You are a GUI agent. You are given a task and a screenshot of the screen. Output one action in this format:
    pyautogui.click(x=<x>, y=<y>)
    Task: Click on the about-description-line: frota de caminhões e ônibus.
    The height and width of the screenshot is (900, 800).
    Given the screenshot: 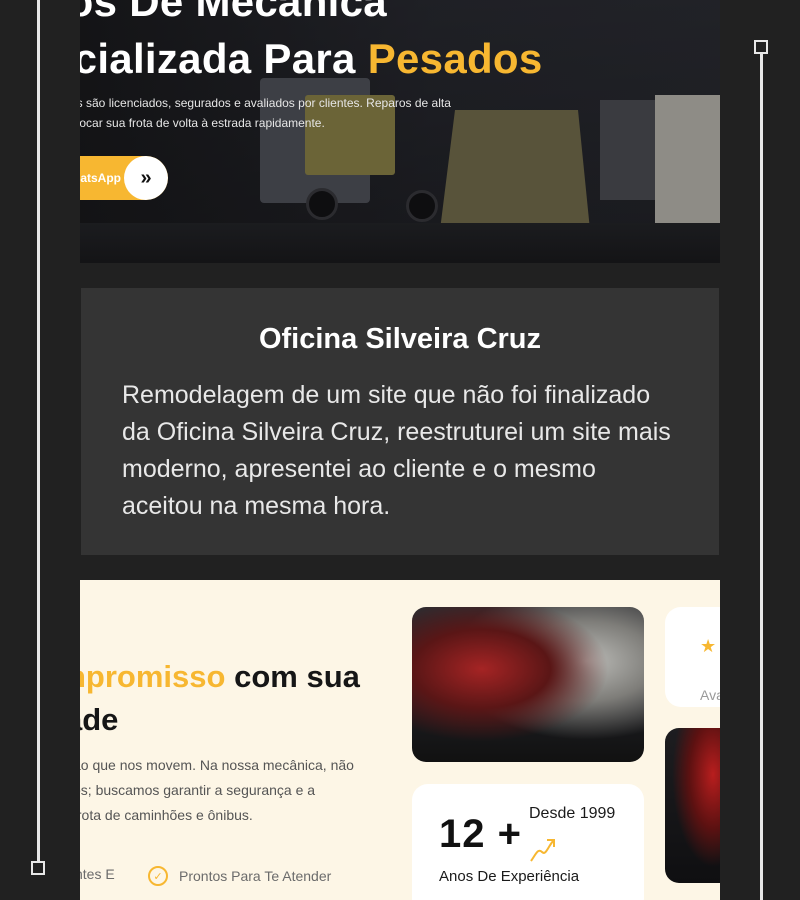 What is the action you would take?
    pyautogui.click(x=166, y=815)
    